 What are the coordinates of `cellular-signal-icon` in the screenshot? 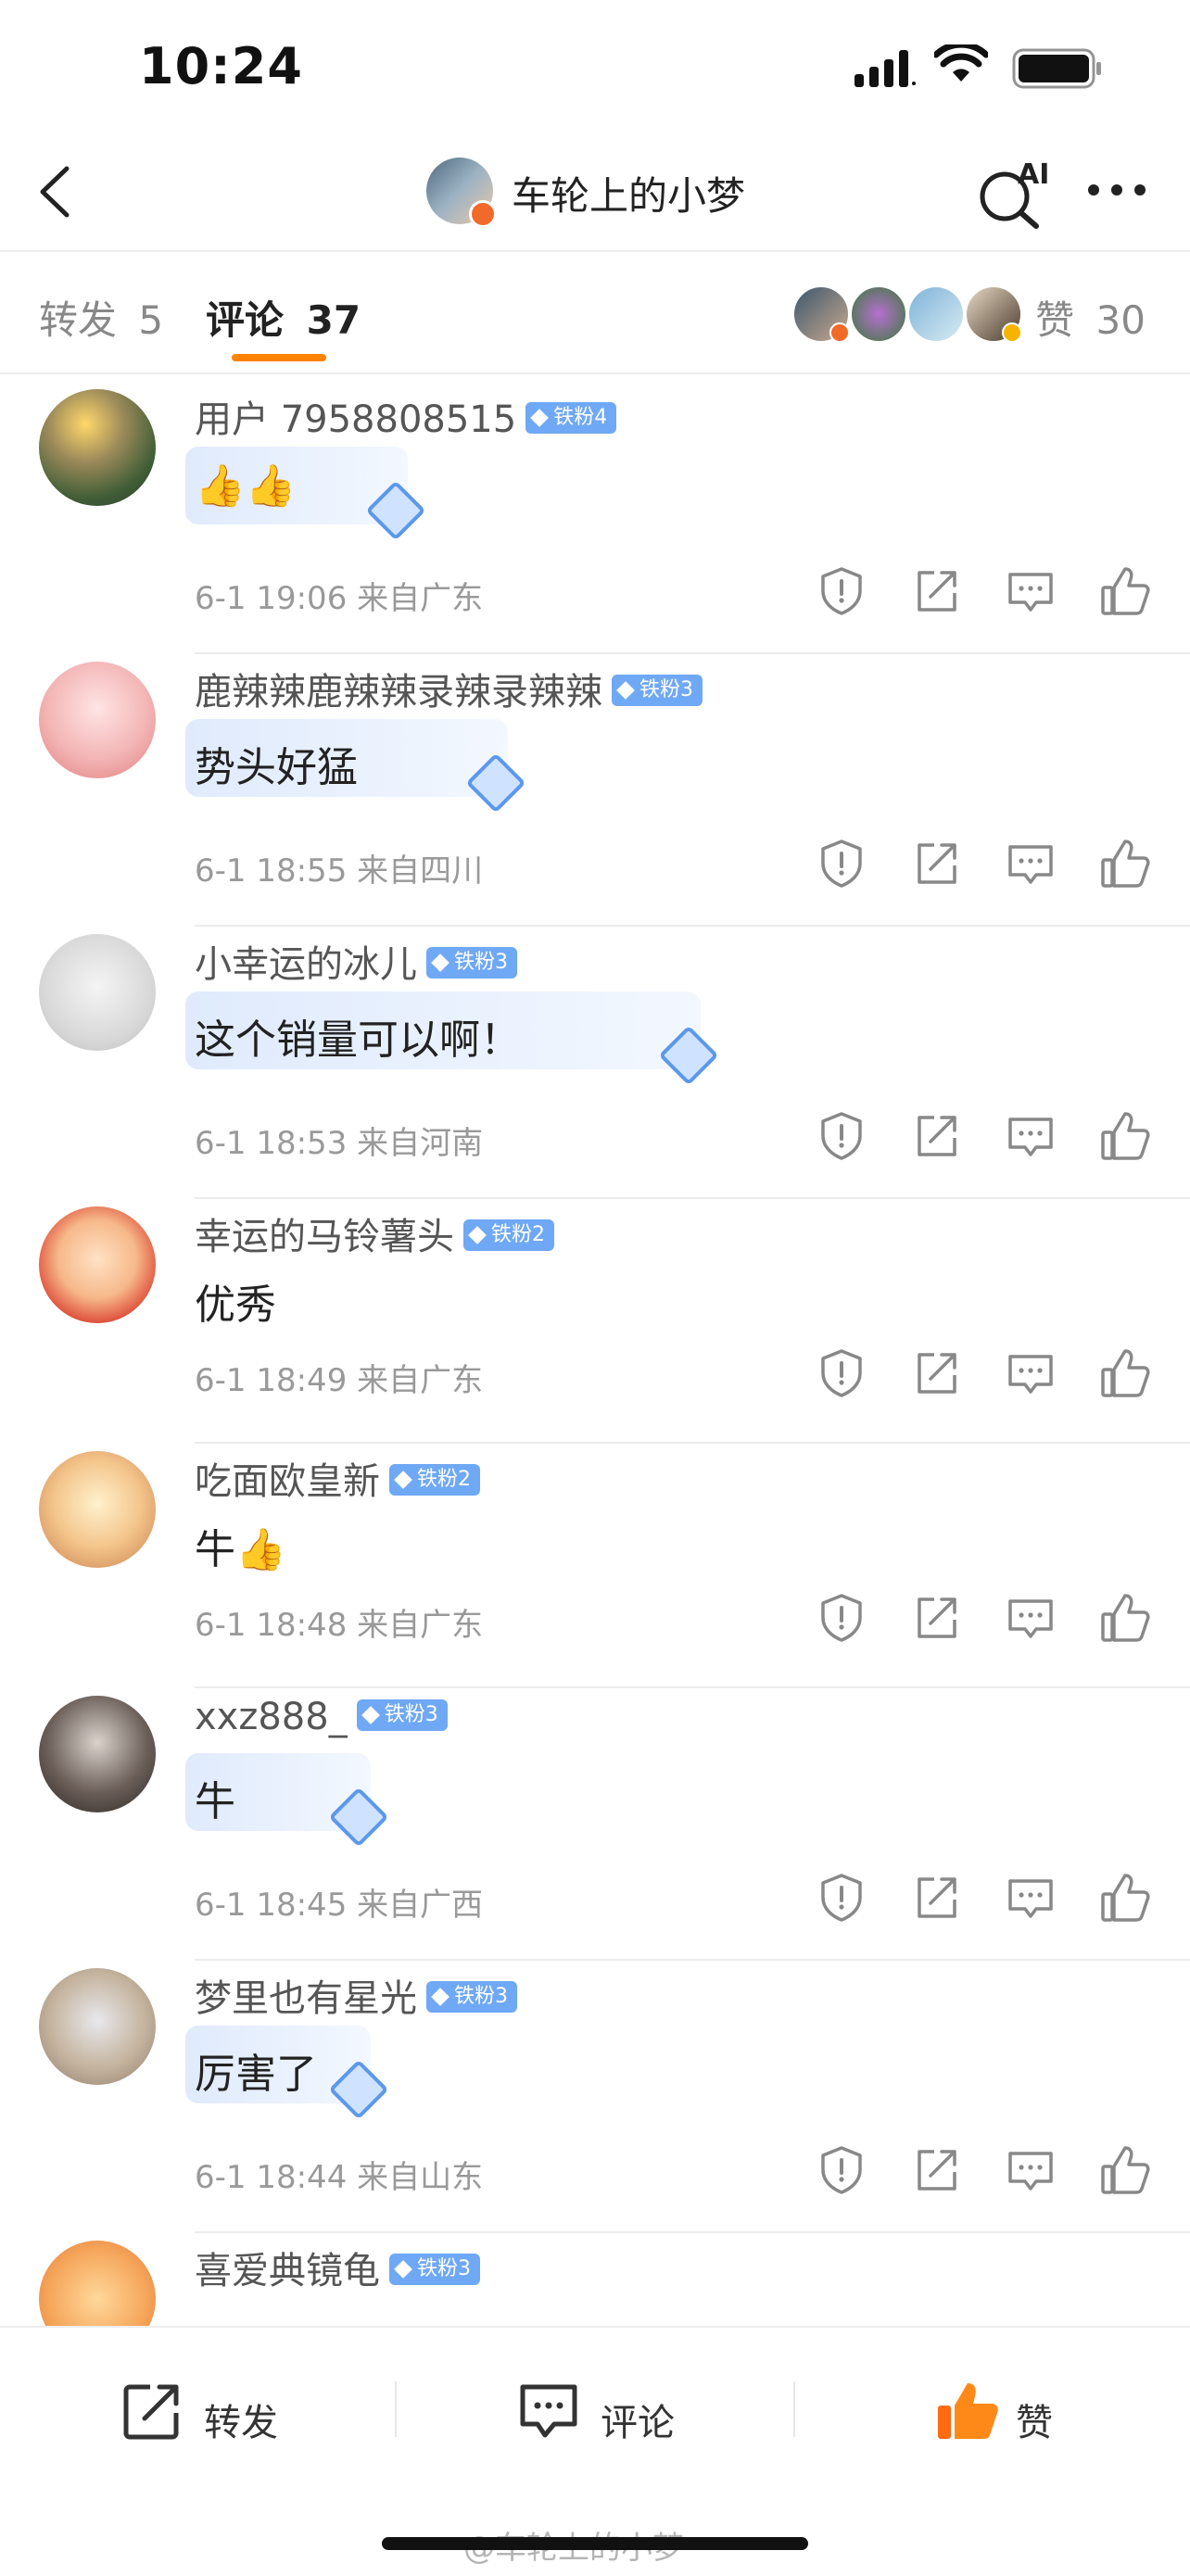 It's located at (885, 68).